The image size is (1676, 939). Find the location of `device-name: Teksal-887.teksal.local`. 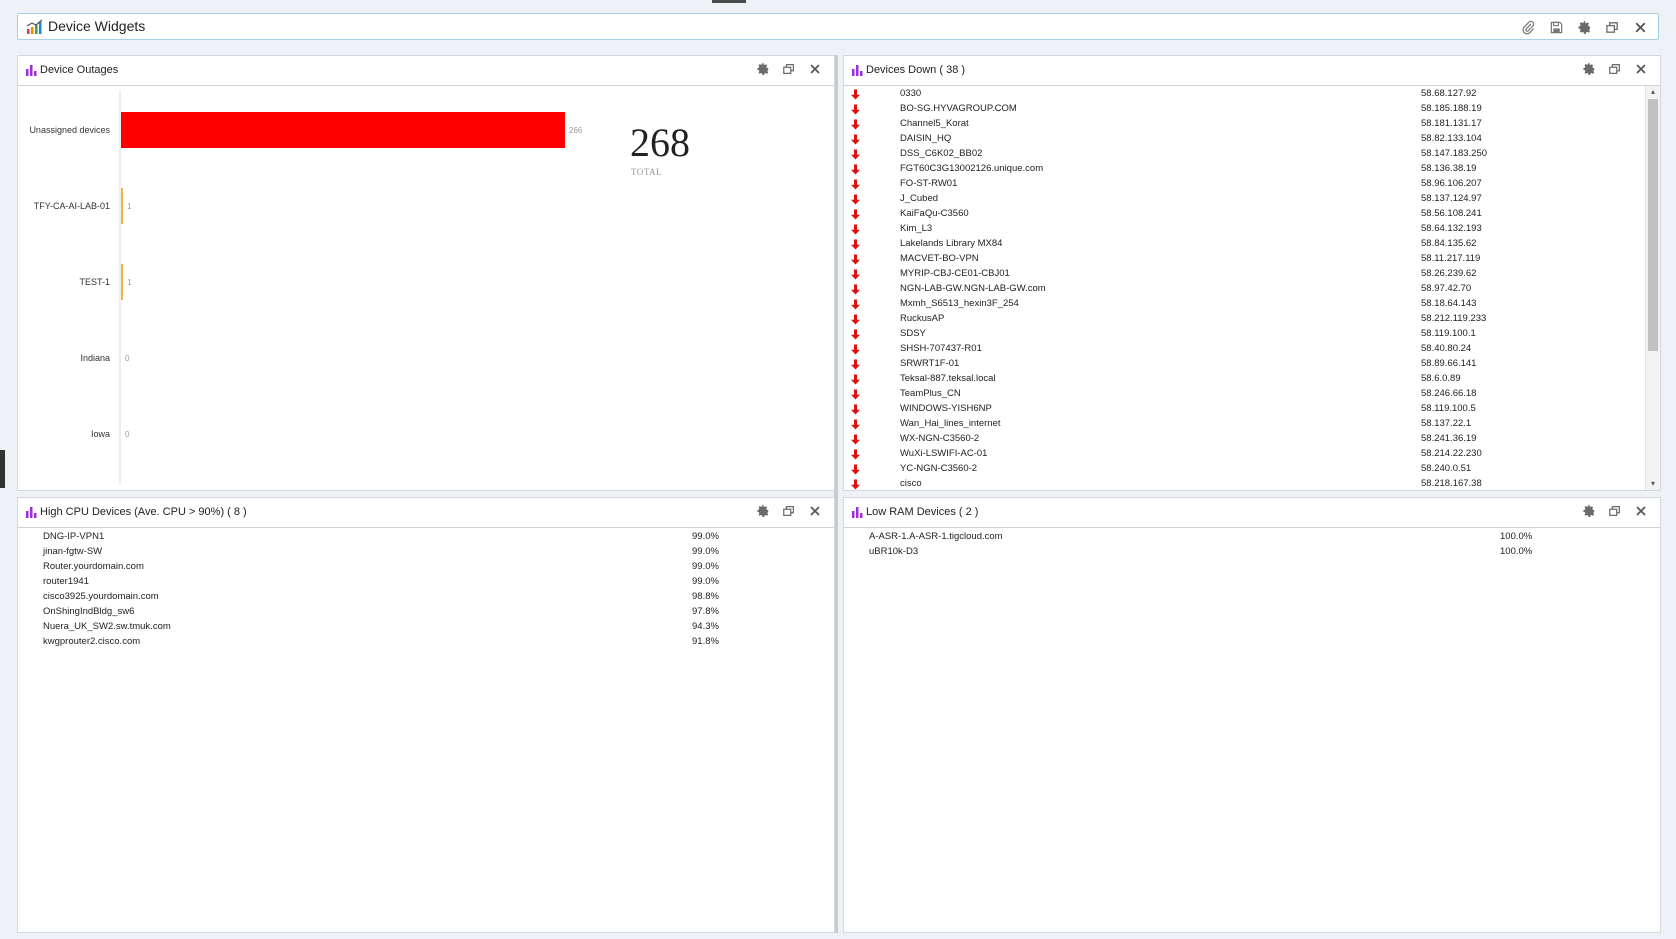

device-name: Teksal-887.teksal.local is located at coordinates (948, 378).